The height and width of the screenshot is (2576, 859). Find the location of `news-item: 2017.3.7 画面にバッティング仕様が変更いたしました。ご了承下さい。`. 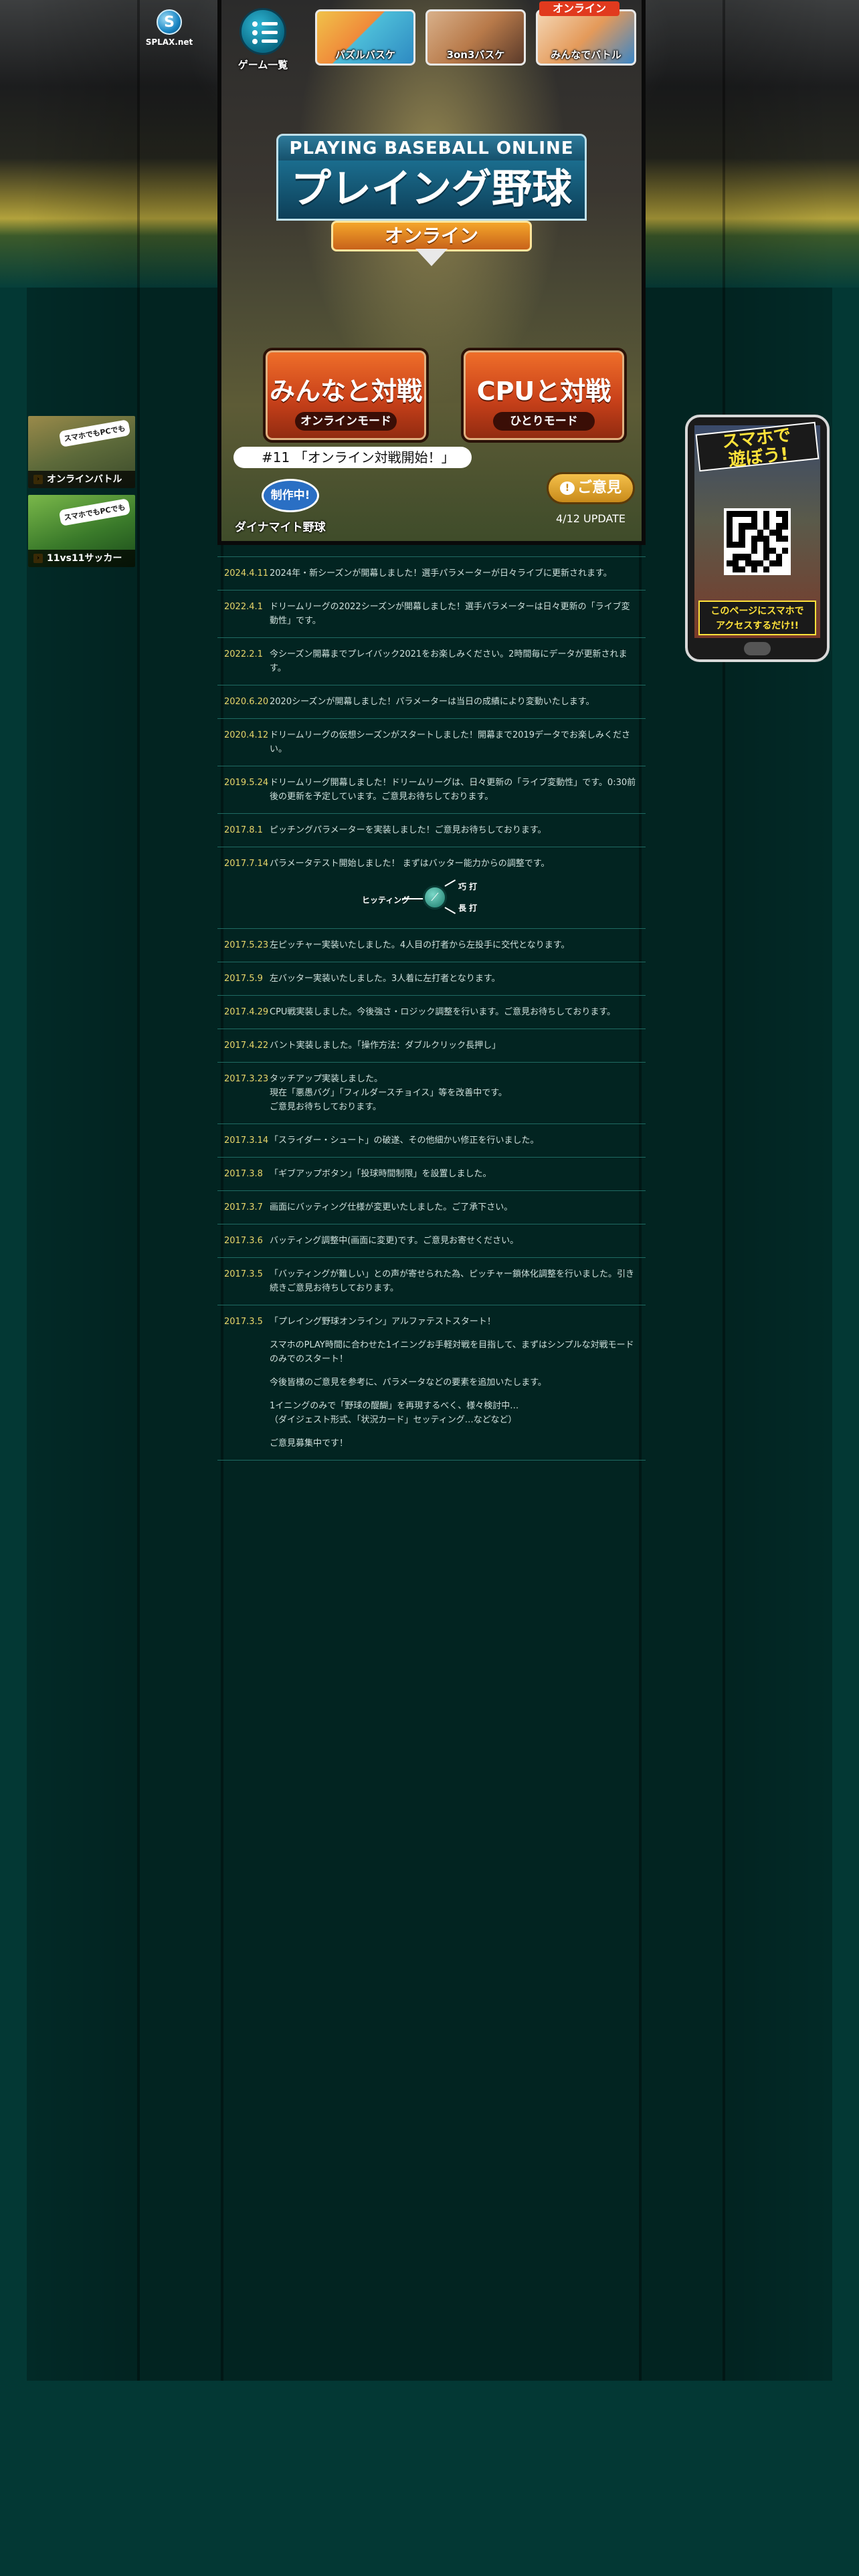

news-item: 2017.3.7 画面にバッティング仕様が変更いたしました。ご了承下さい。 is located at coordinates (432, 1207).